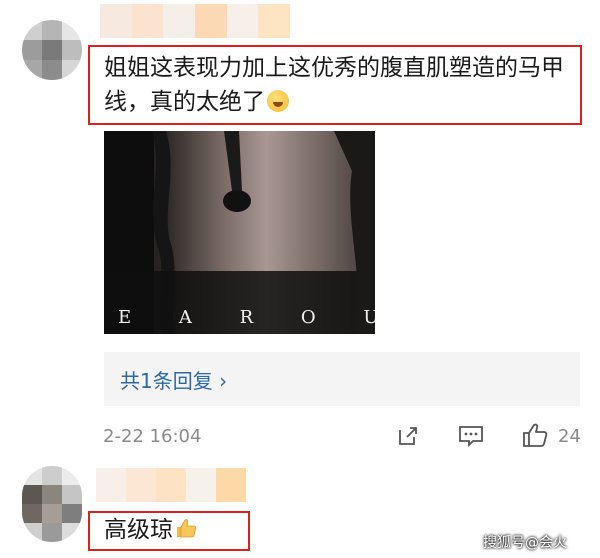 This screenshot has height=558, width=600. I want to click on view-replies-link: 共1条回复 ›, so click(173, 379).